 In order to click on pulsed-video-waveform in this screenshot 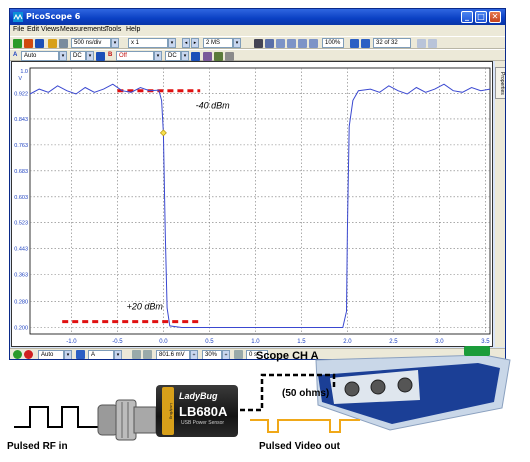, I will do `click(305, 426)`.